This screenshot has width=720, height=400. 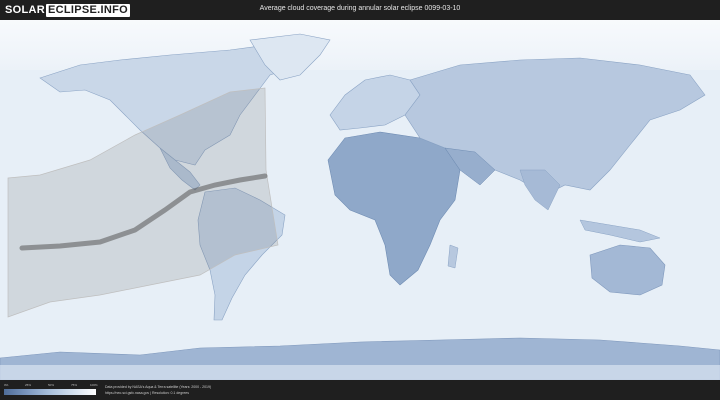 I want to click on legend-tick: 100%, so click(x=94, y=385).